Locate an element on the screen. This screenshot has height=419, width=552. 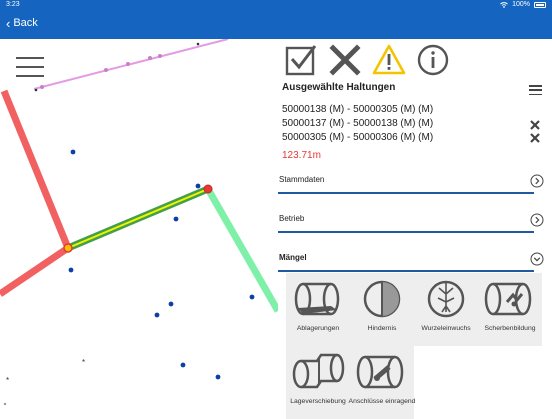
selected-pipe-item: 50000137 (M) - 50000138 (M) (M) is located at coordinates (358, 123).